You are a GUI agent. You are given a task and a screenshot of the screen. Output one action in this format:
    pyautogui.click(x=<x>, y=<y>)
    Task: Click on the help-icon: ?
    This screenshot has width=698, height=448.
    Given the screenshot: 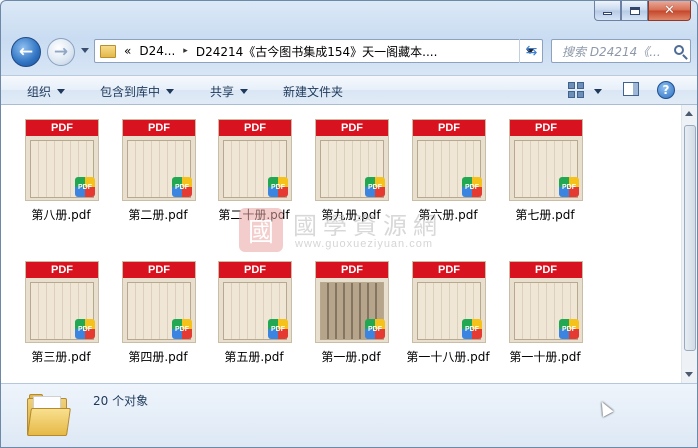 What is the action you would take?
    pyautogui.click(x=666, y=90)
    